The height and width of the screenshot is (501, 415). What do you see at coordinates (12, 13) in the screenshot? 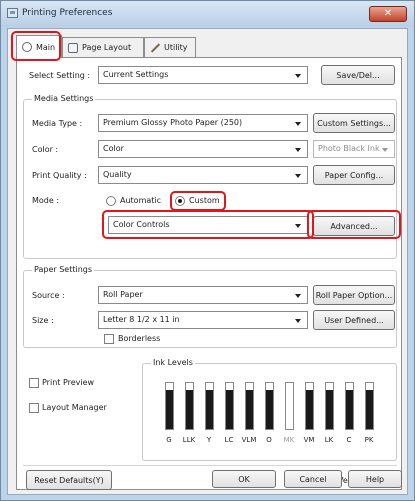
I see `printer-icon` at bounding box center [12, 13].